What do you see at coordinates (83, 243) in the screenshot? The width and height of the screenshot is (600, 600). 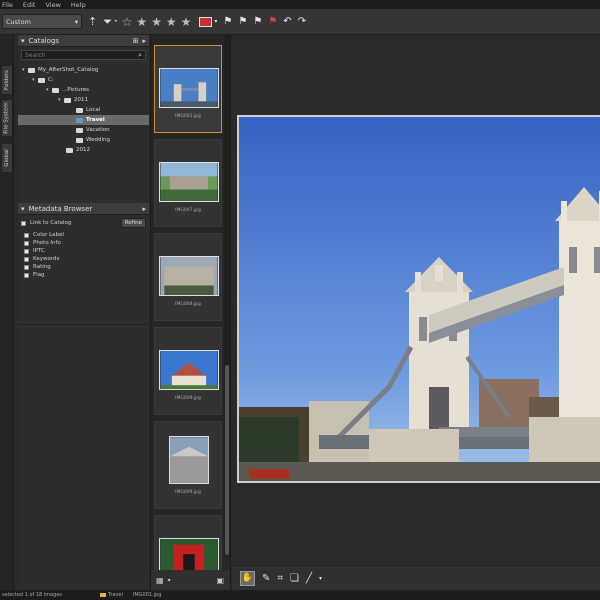 I see `metadata-item: Photo Info` at bounding box center [83, 243].